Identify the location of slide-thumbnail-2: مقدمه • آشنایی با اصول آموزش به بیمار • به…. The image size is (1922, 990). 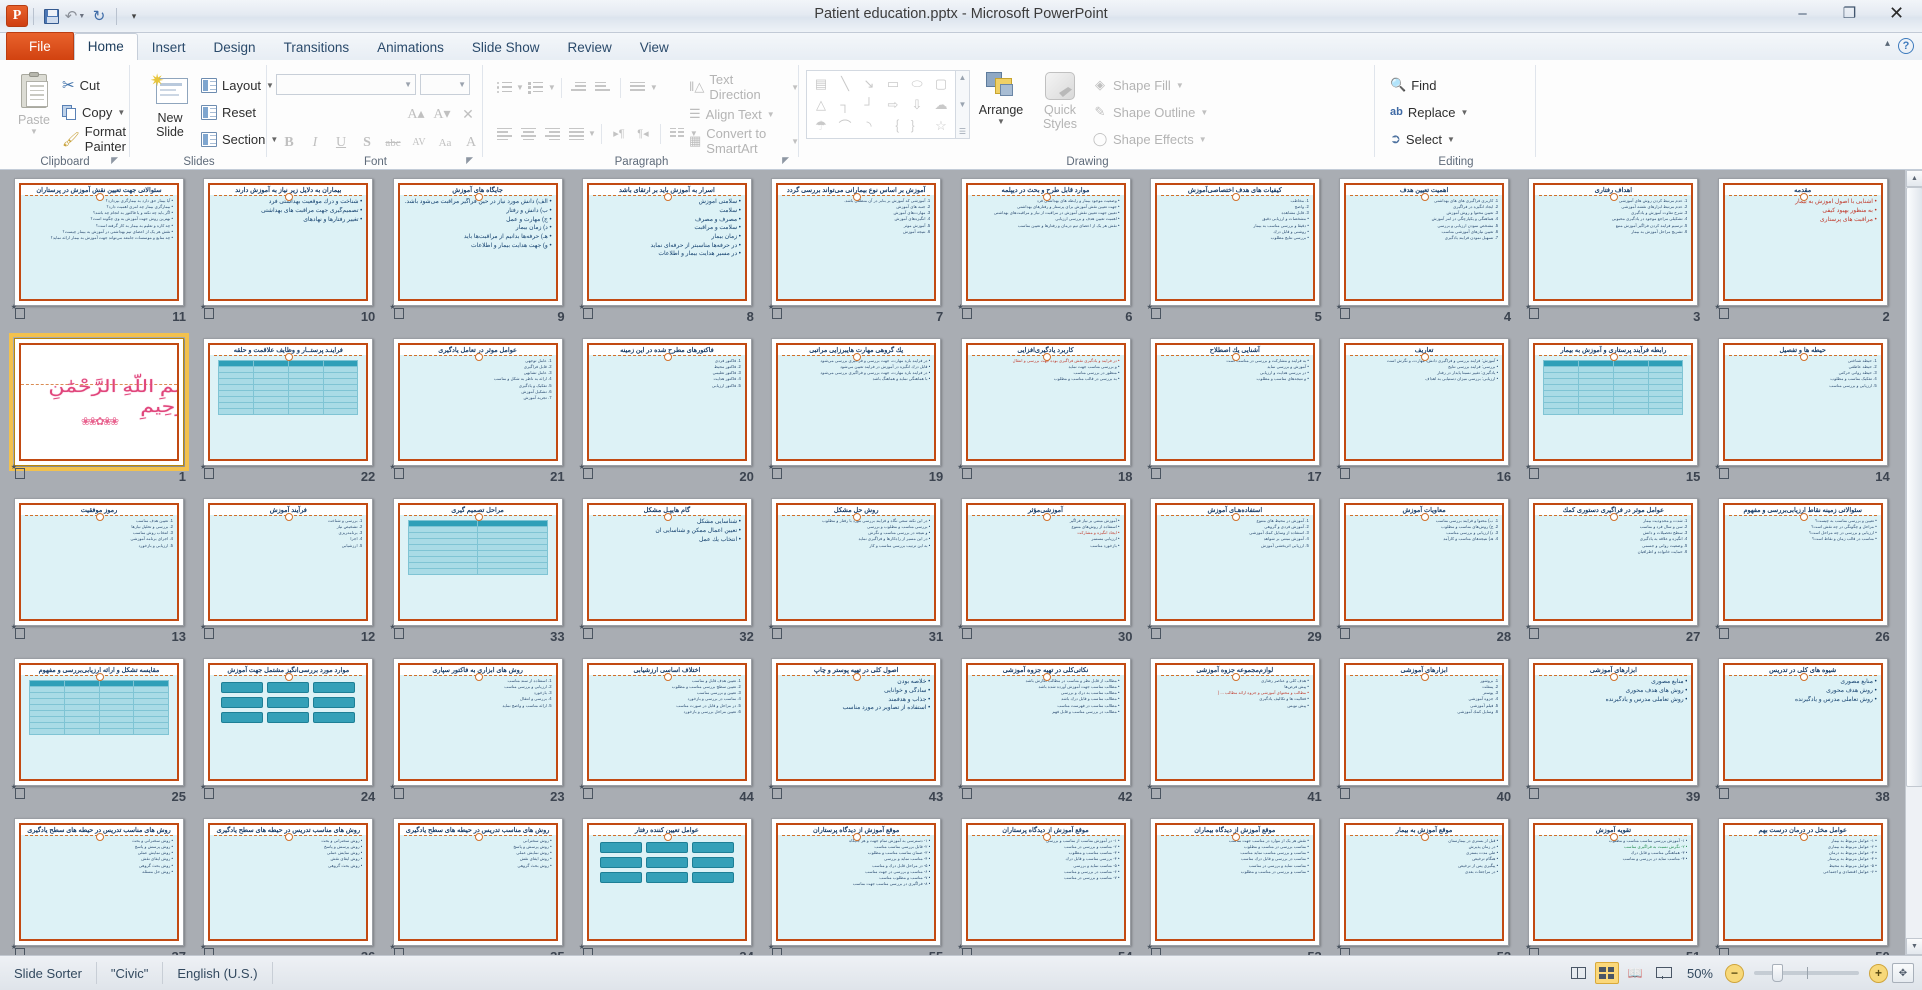
(1802, 242).